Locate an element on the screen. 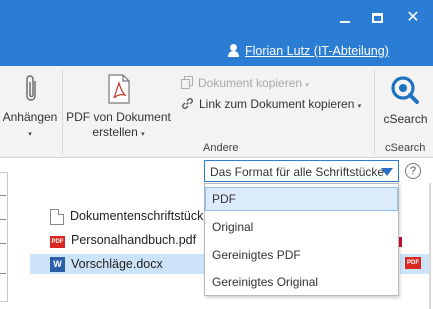  copy-icon is located at coordinates (187, 82).